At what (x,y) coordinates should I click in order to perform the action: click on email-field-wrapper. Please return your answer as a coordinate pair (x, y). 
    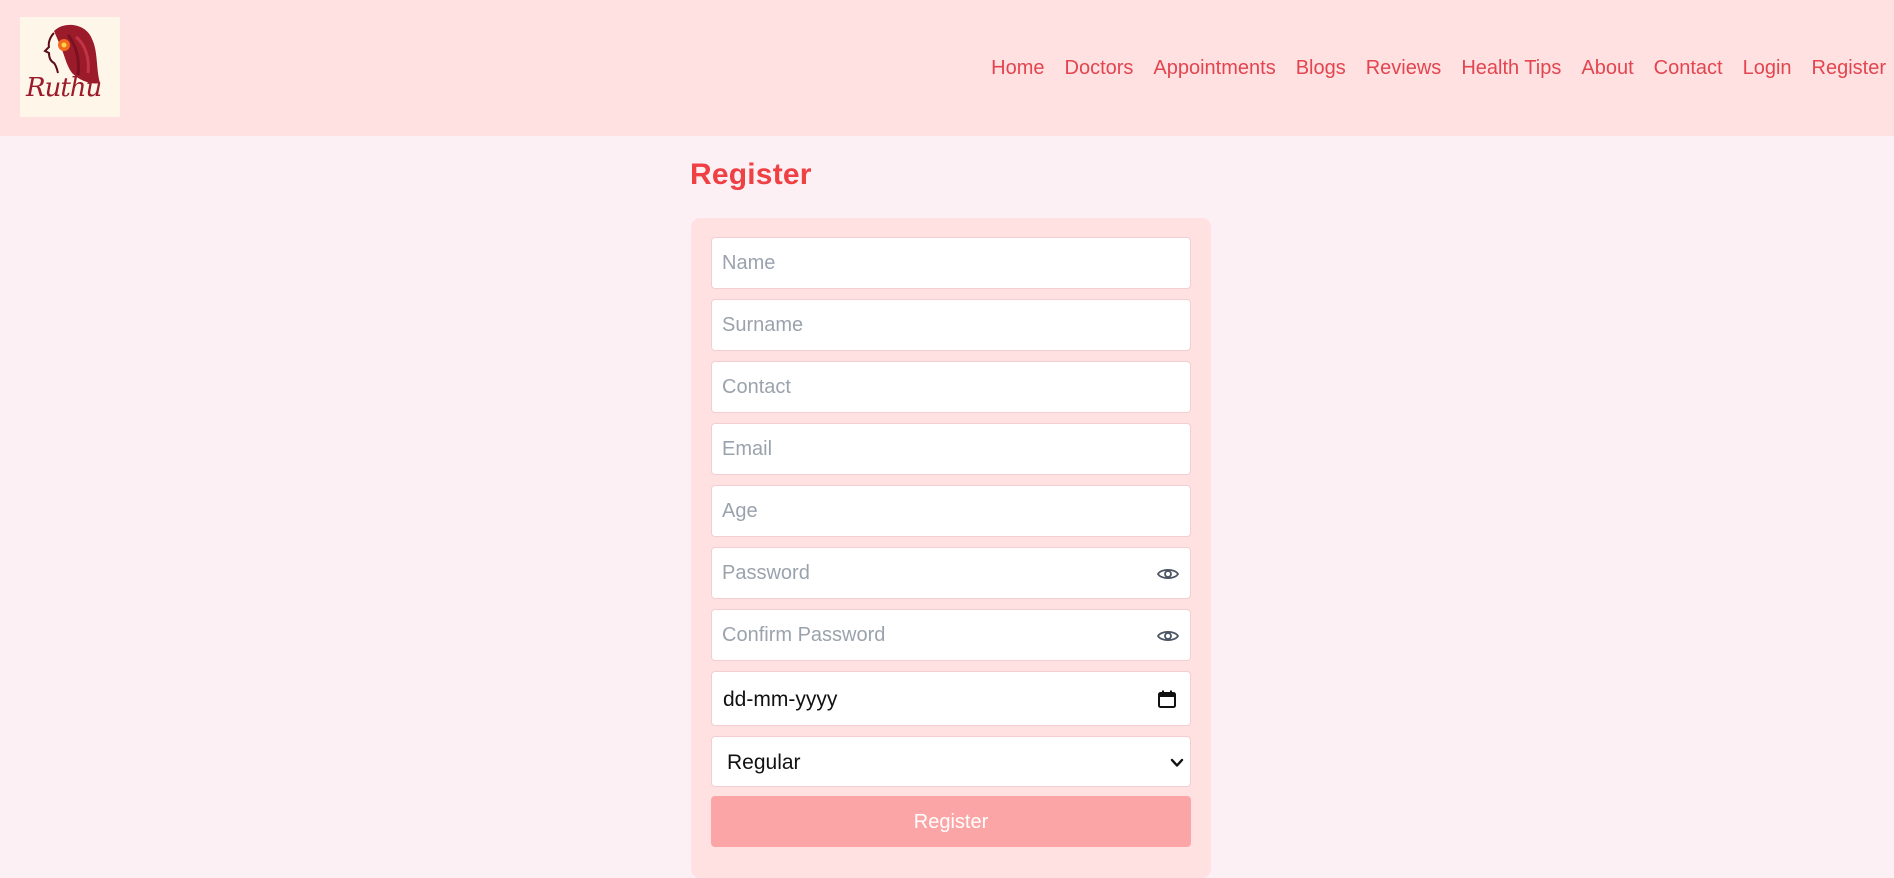
    Looking at the image, I should click on (951, 449).